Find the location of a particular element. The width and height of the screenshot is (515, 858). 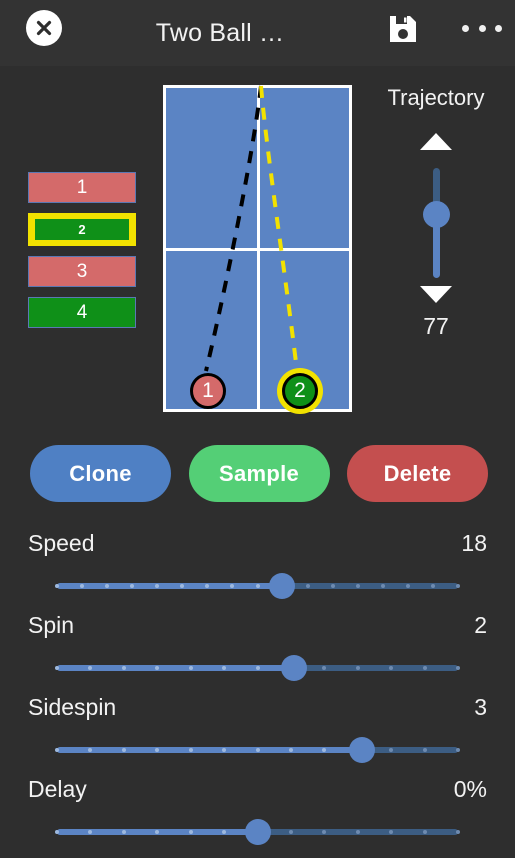

trajectory-value: 77 is located at coordinates (436, 326).